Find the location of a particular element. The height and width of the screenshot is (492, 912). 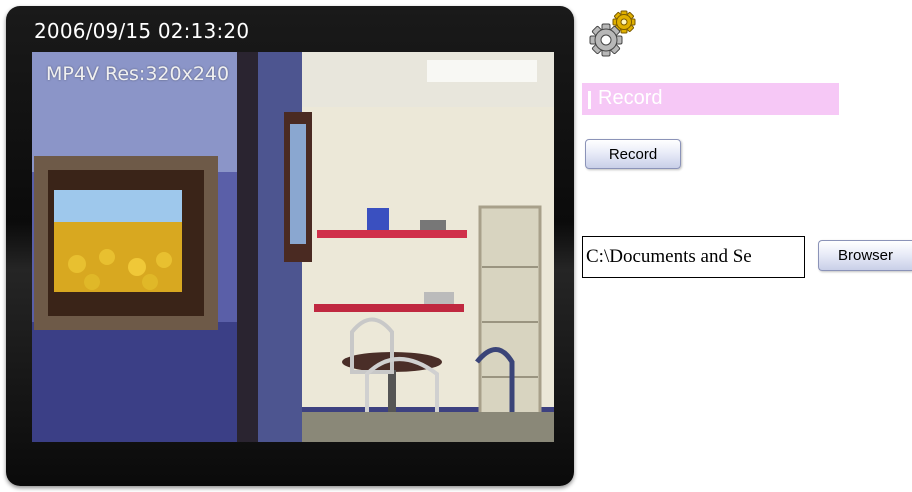

section-title: Record is located at coordinates (630, 98).